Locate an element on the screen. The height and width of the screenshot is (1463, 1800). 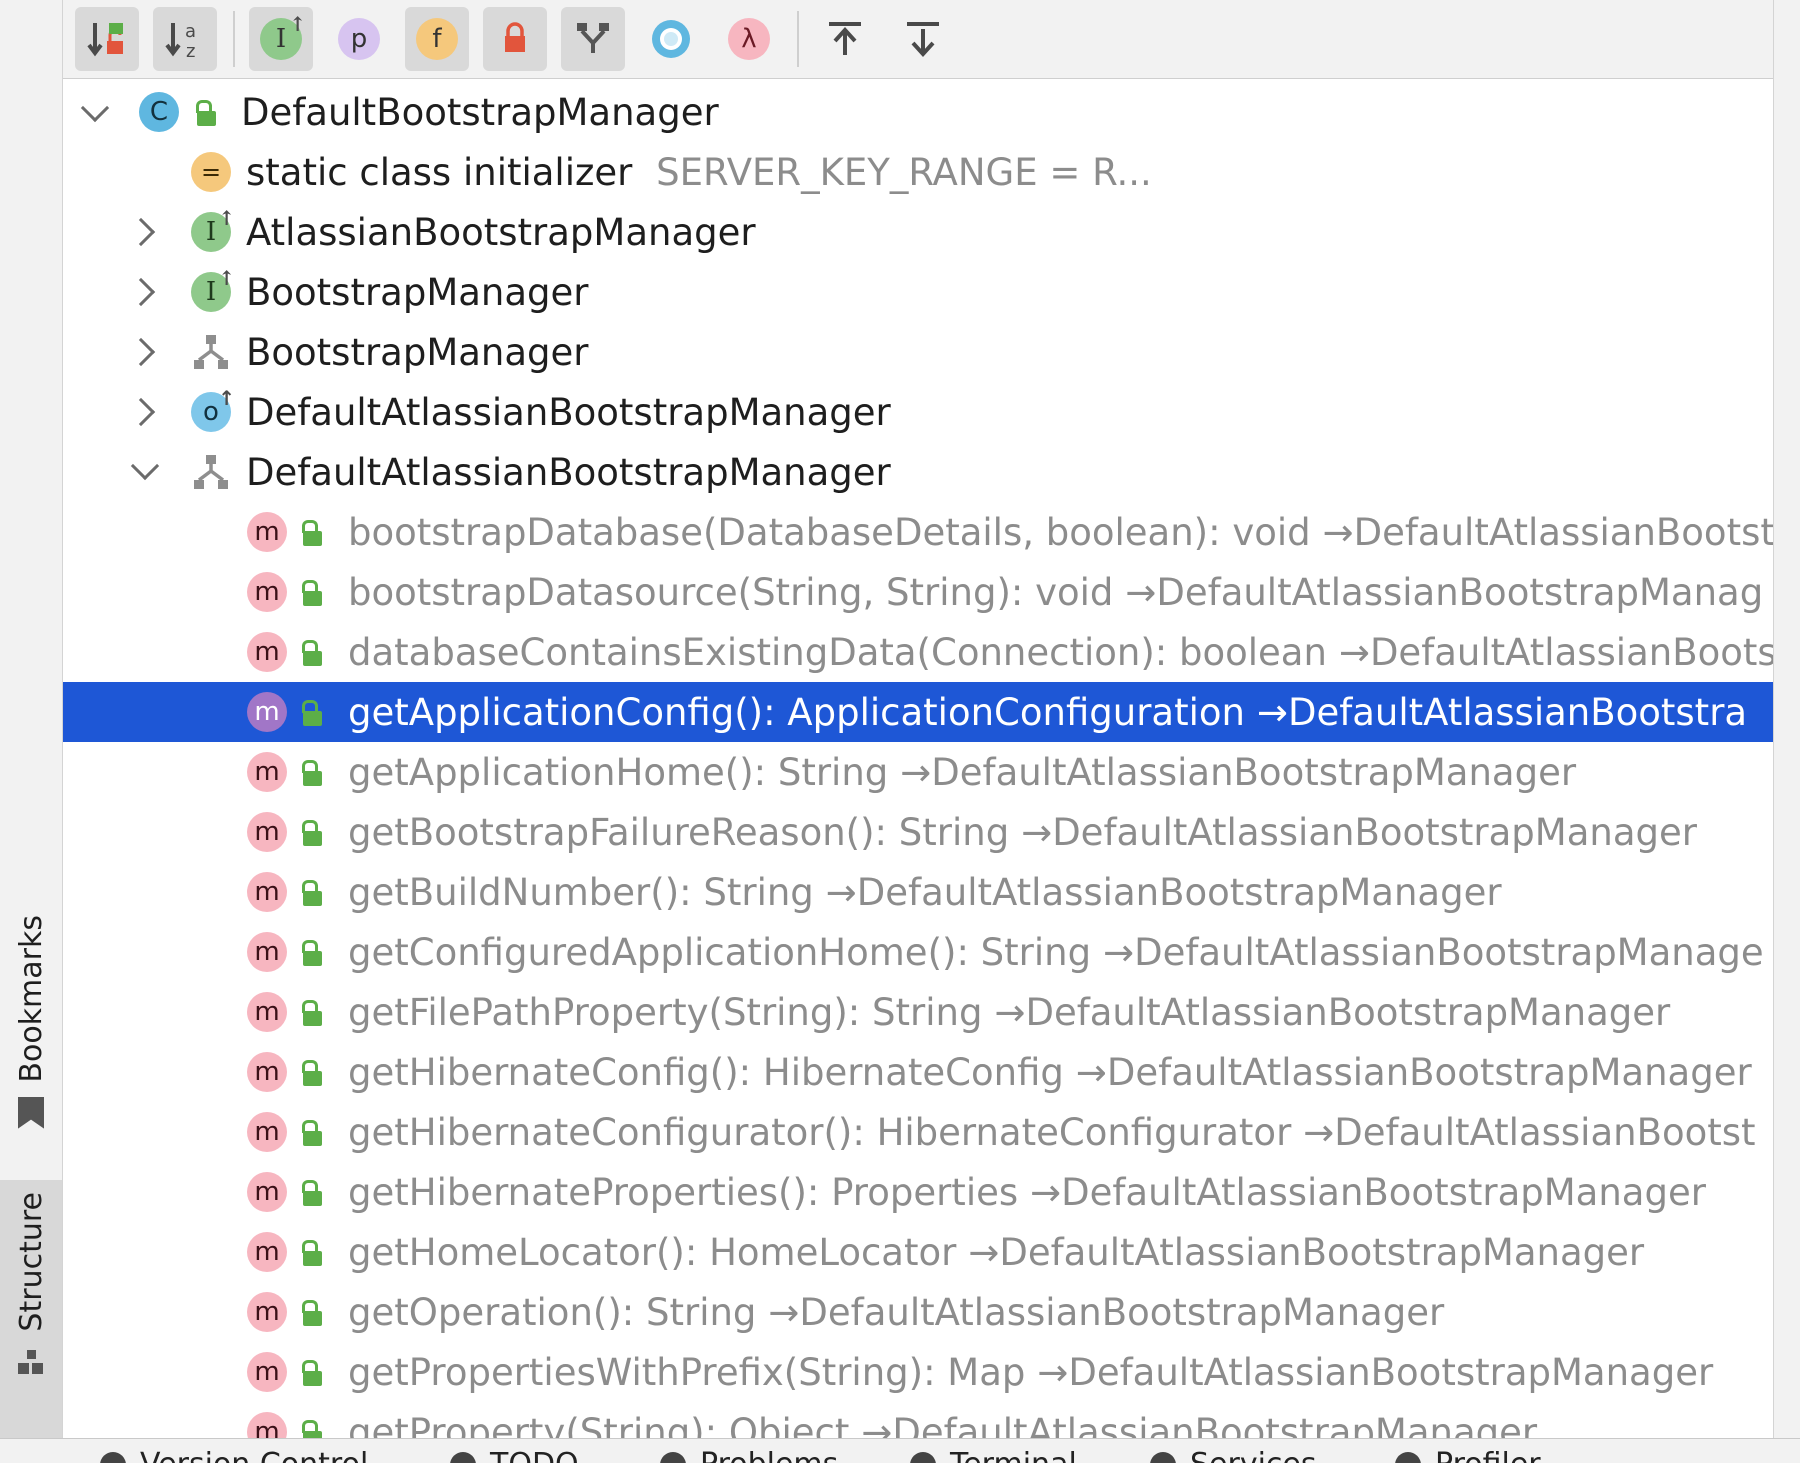
sort-alphabetically-button: a z is located at coordinates (185, 39).